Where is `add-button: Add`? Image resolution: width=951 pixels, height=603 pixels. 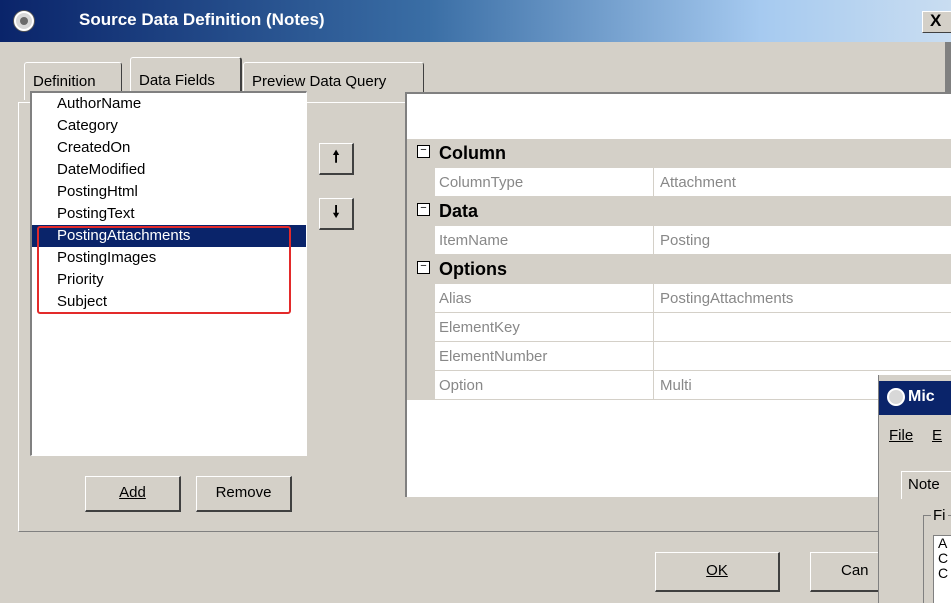 add-button: Add is located at coordinates (133, 494).